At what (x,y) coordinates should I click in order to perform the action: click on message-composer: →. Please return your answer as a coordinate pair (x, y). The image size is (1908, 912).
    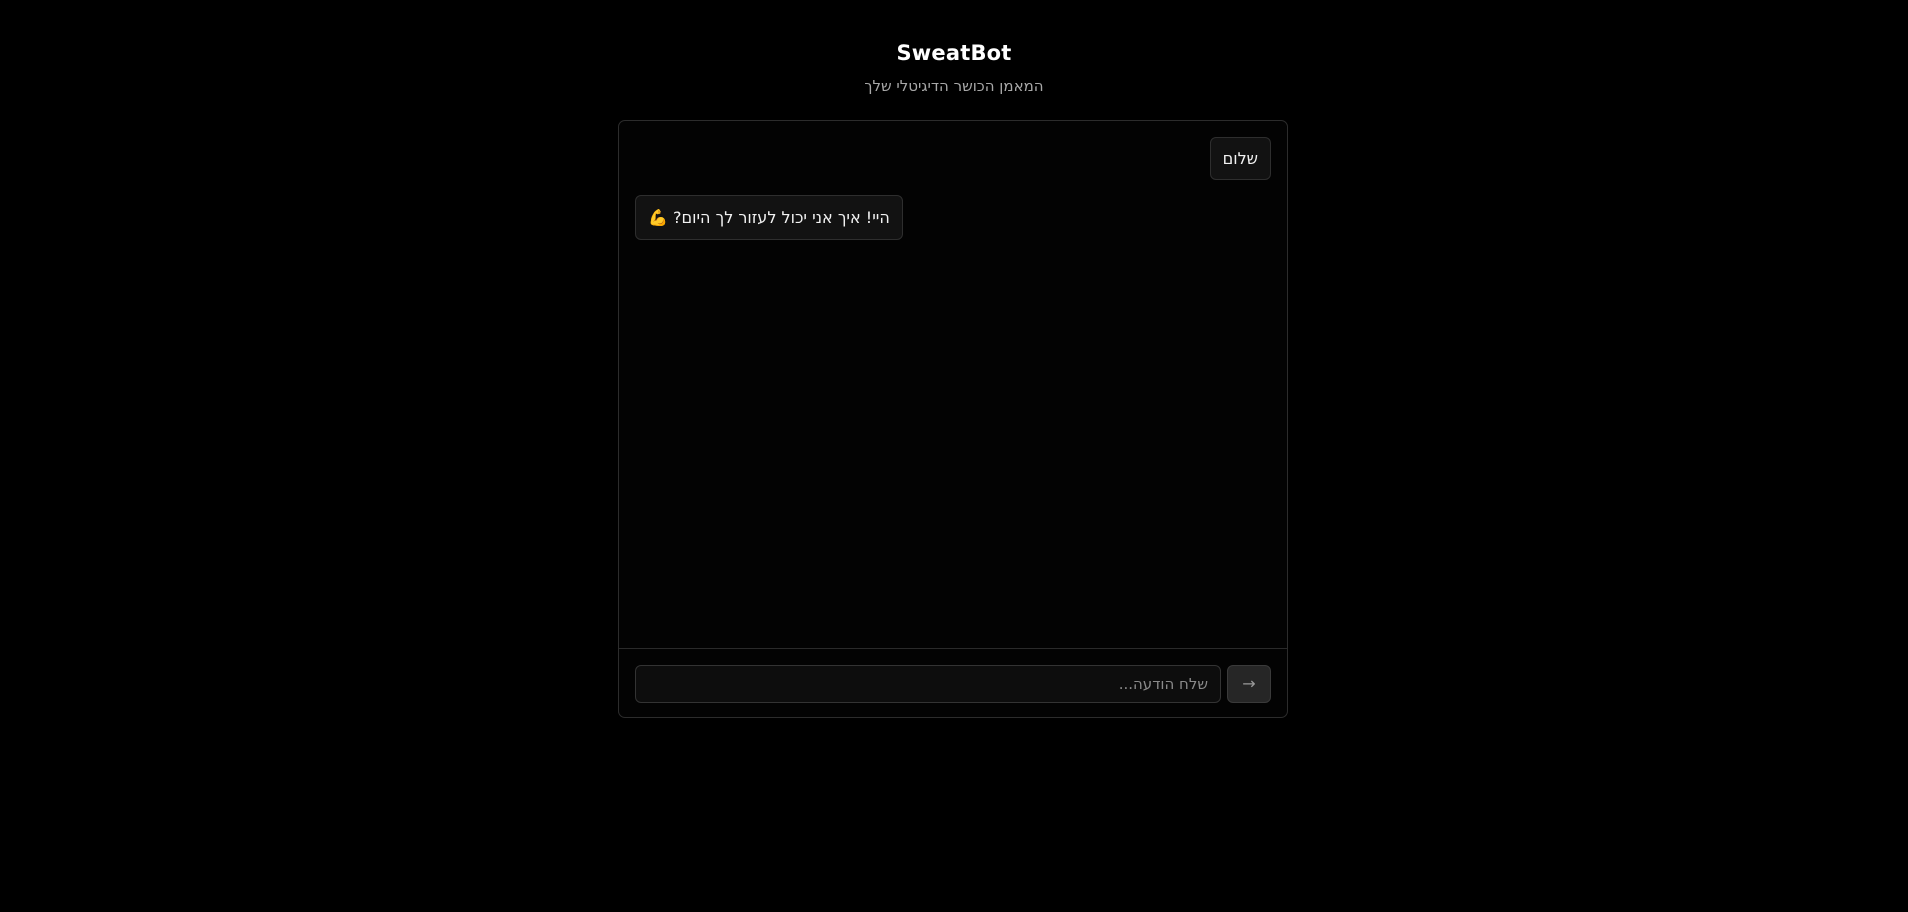
    Looking at the image, I should click on (953, 684).